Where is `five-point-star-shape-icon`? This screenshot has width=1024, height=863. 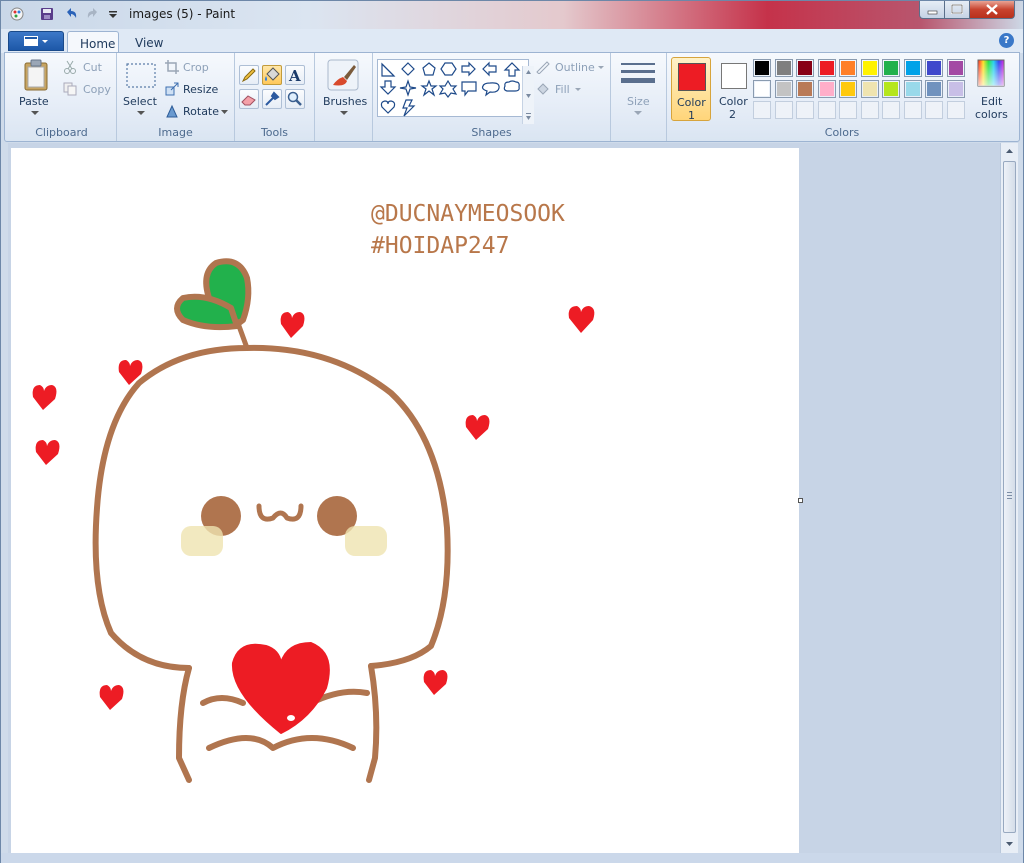
five-point-star-shape-icon is located at coordinates (429, 88).